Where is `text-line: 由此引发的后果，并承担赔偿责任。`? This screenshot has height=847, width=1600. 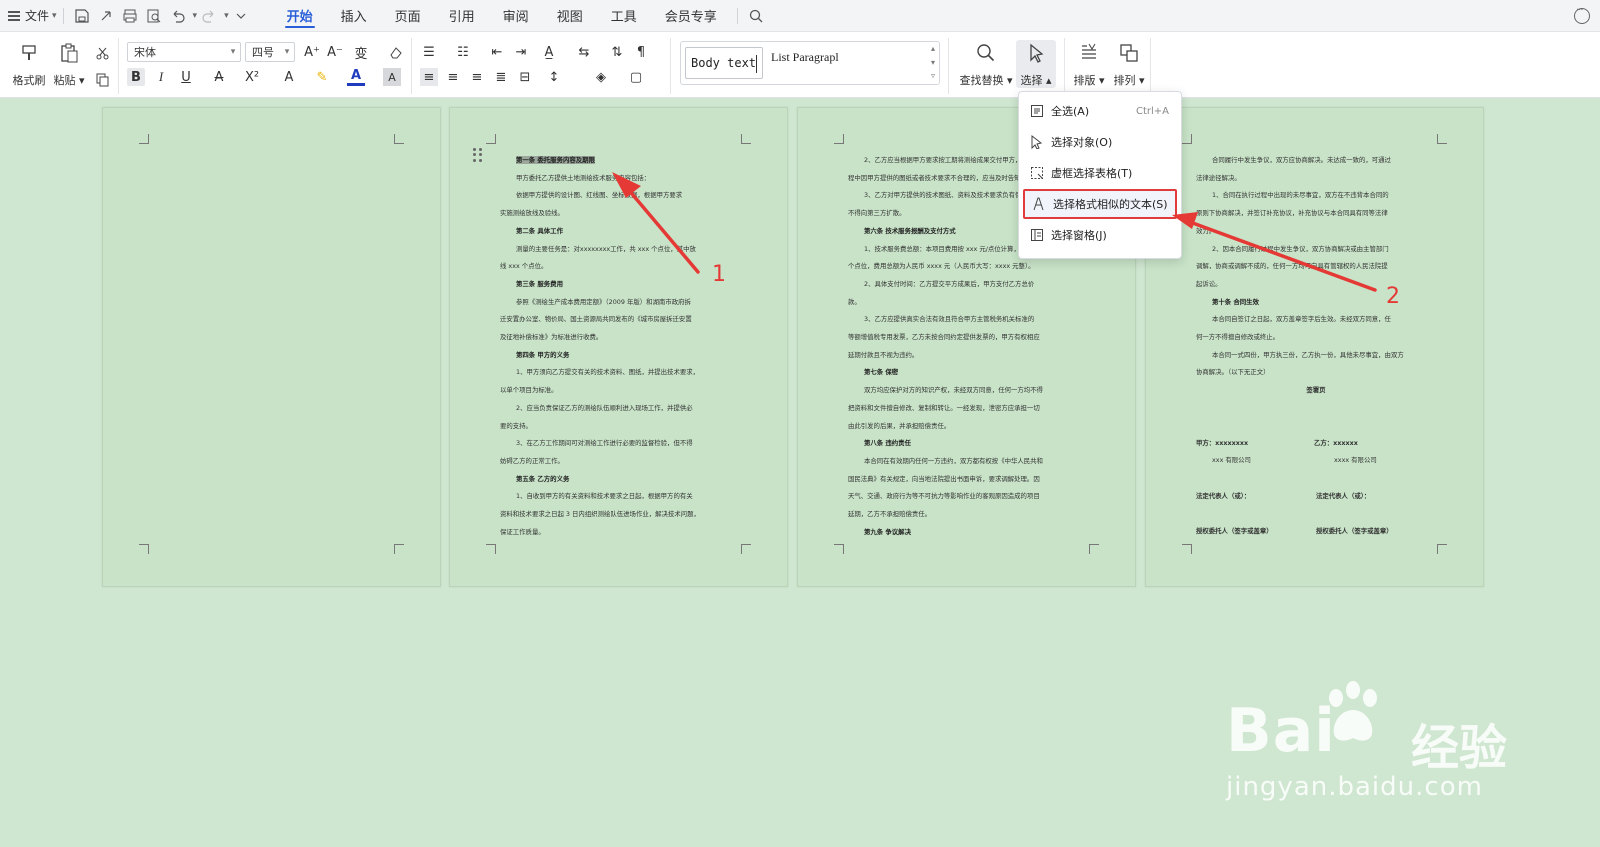
text-line: 由此引发的后果，并承担赔偿责任。 is located at coordinates (968, 427).